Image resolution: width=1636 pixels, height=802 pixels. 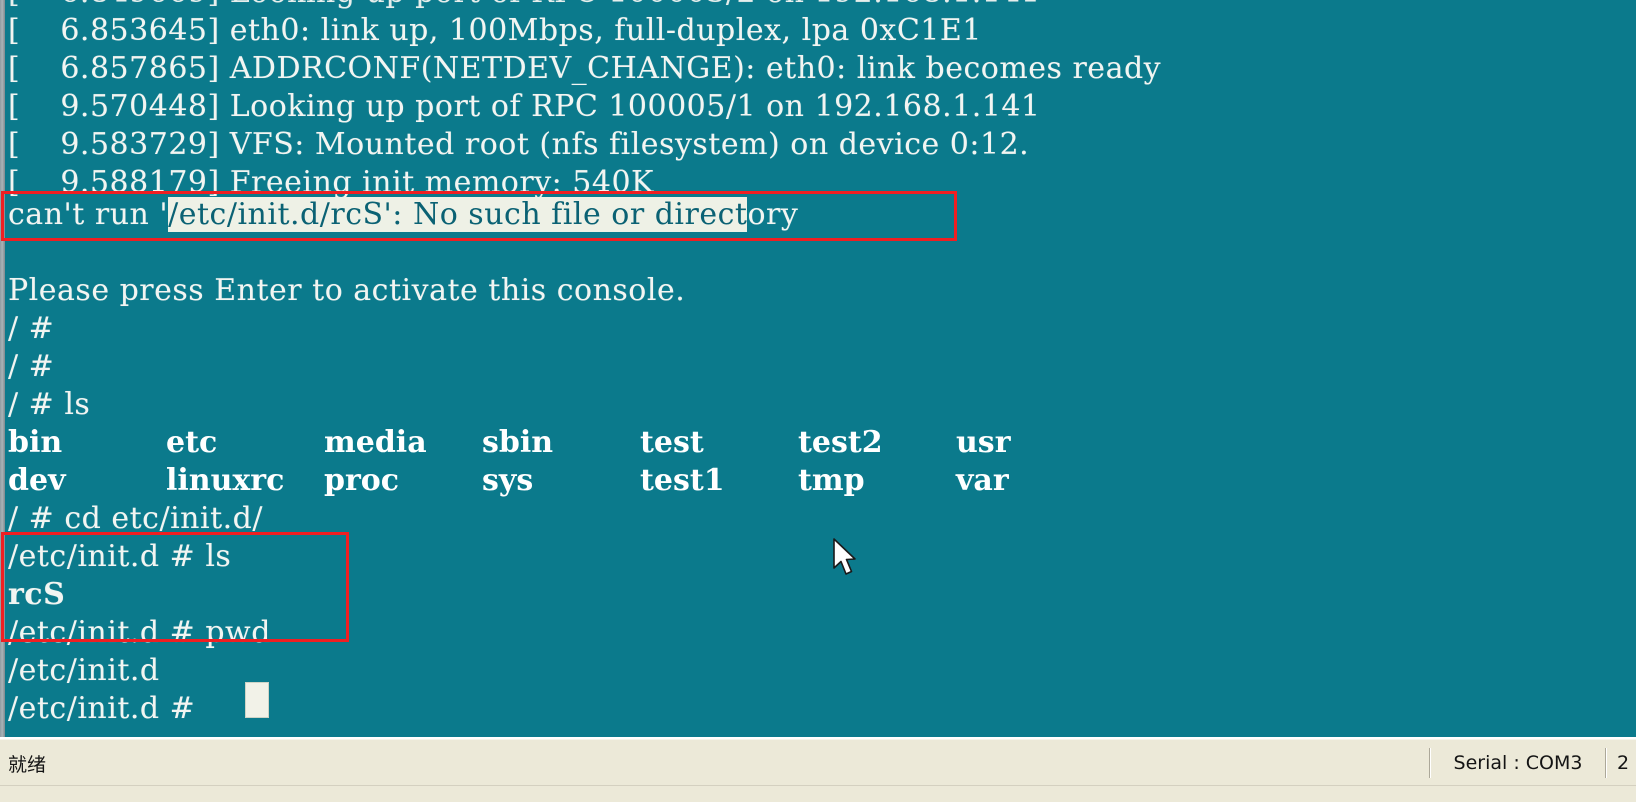 I want to click on error-line-highlight-box, so click(x=479, y=216).